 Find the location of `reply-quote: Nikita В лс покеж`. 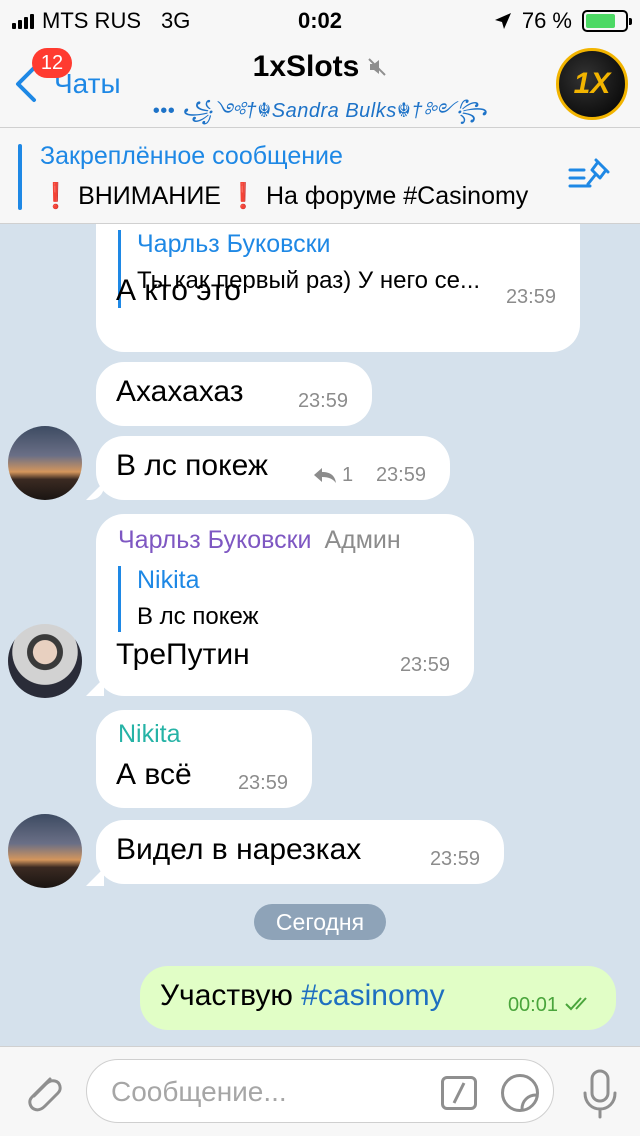

reply-quote: Nikita В лс покеж is located at coordinates (188, 599).